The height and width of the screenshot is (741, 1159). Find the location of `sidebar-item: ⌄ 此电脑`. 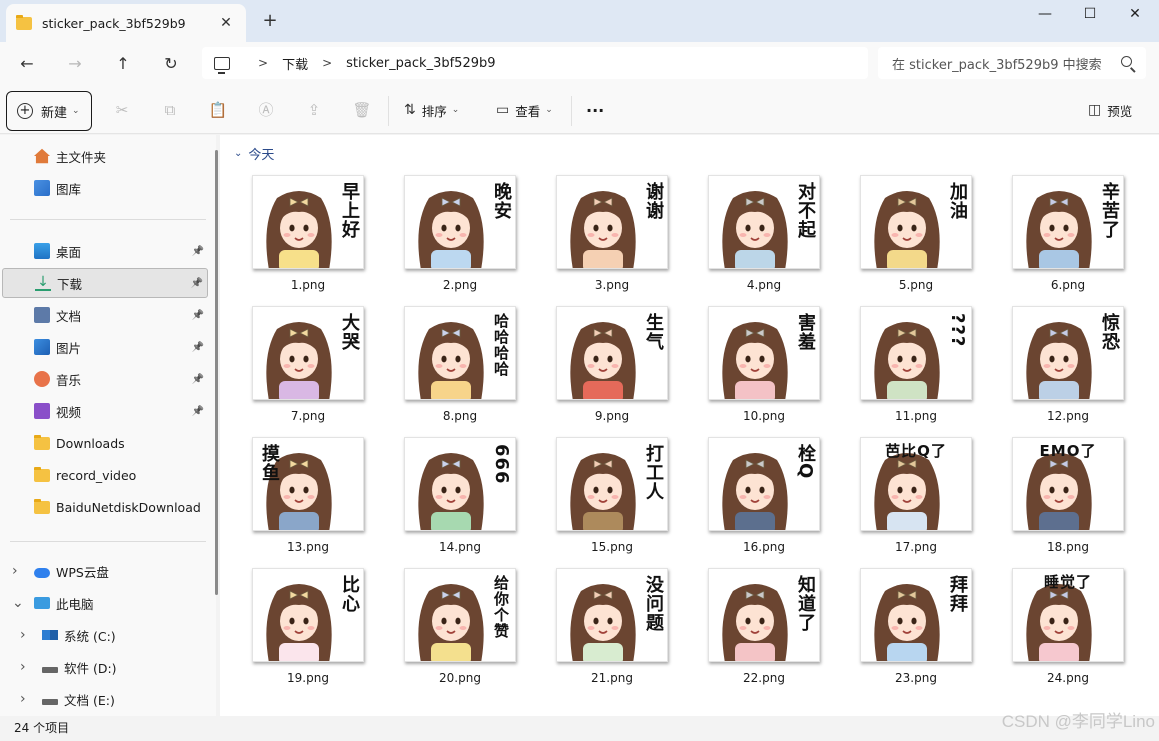

sidebar-item: ⌄ 此电脑 is located at coordinates (105, 603).